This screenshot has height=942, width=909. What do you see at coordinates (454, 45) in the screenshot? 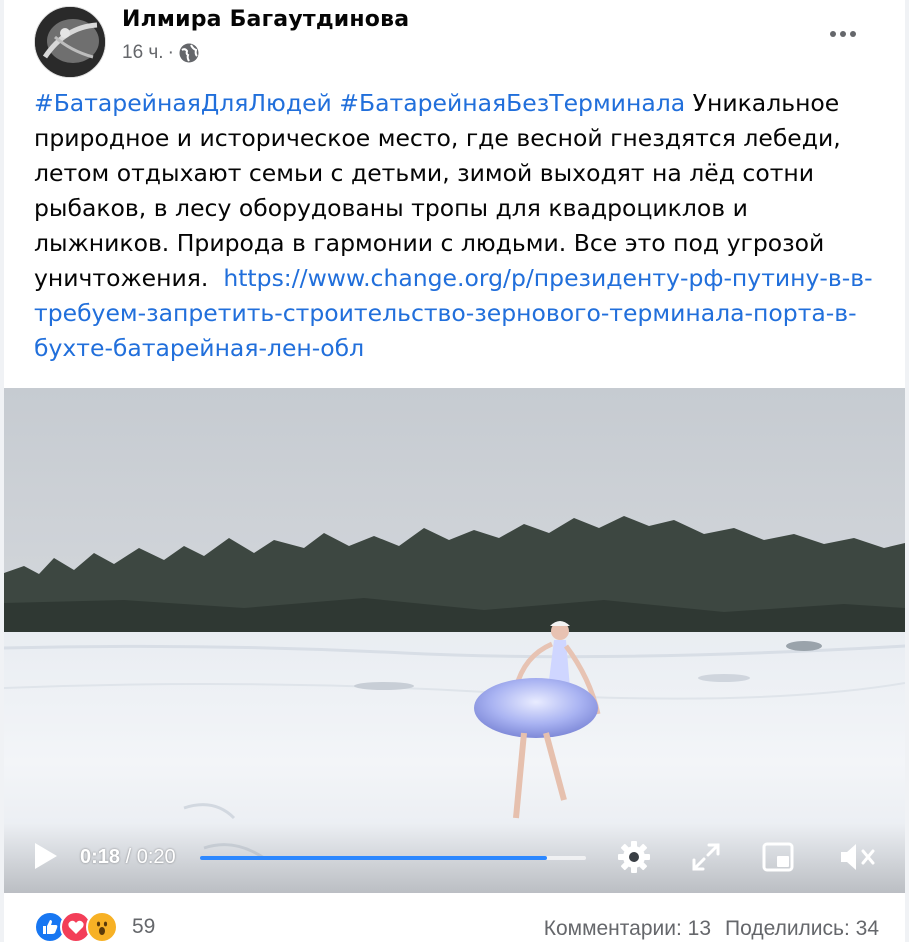
I see `post-header: Илмира Багаутдинова 16 ч. ·` at bounding box center [454, 45].